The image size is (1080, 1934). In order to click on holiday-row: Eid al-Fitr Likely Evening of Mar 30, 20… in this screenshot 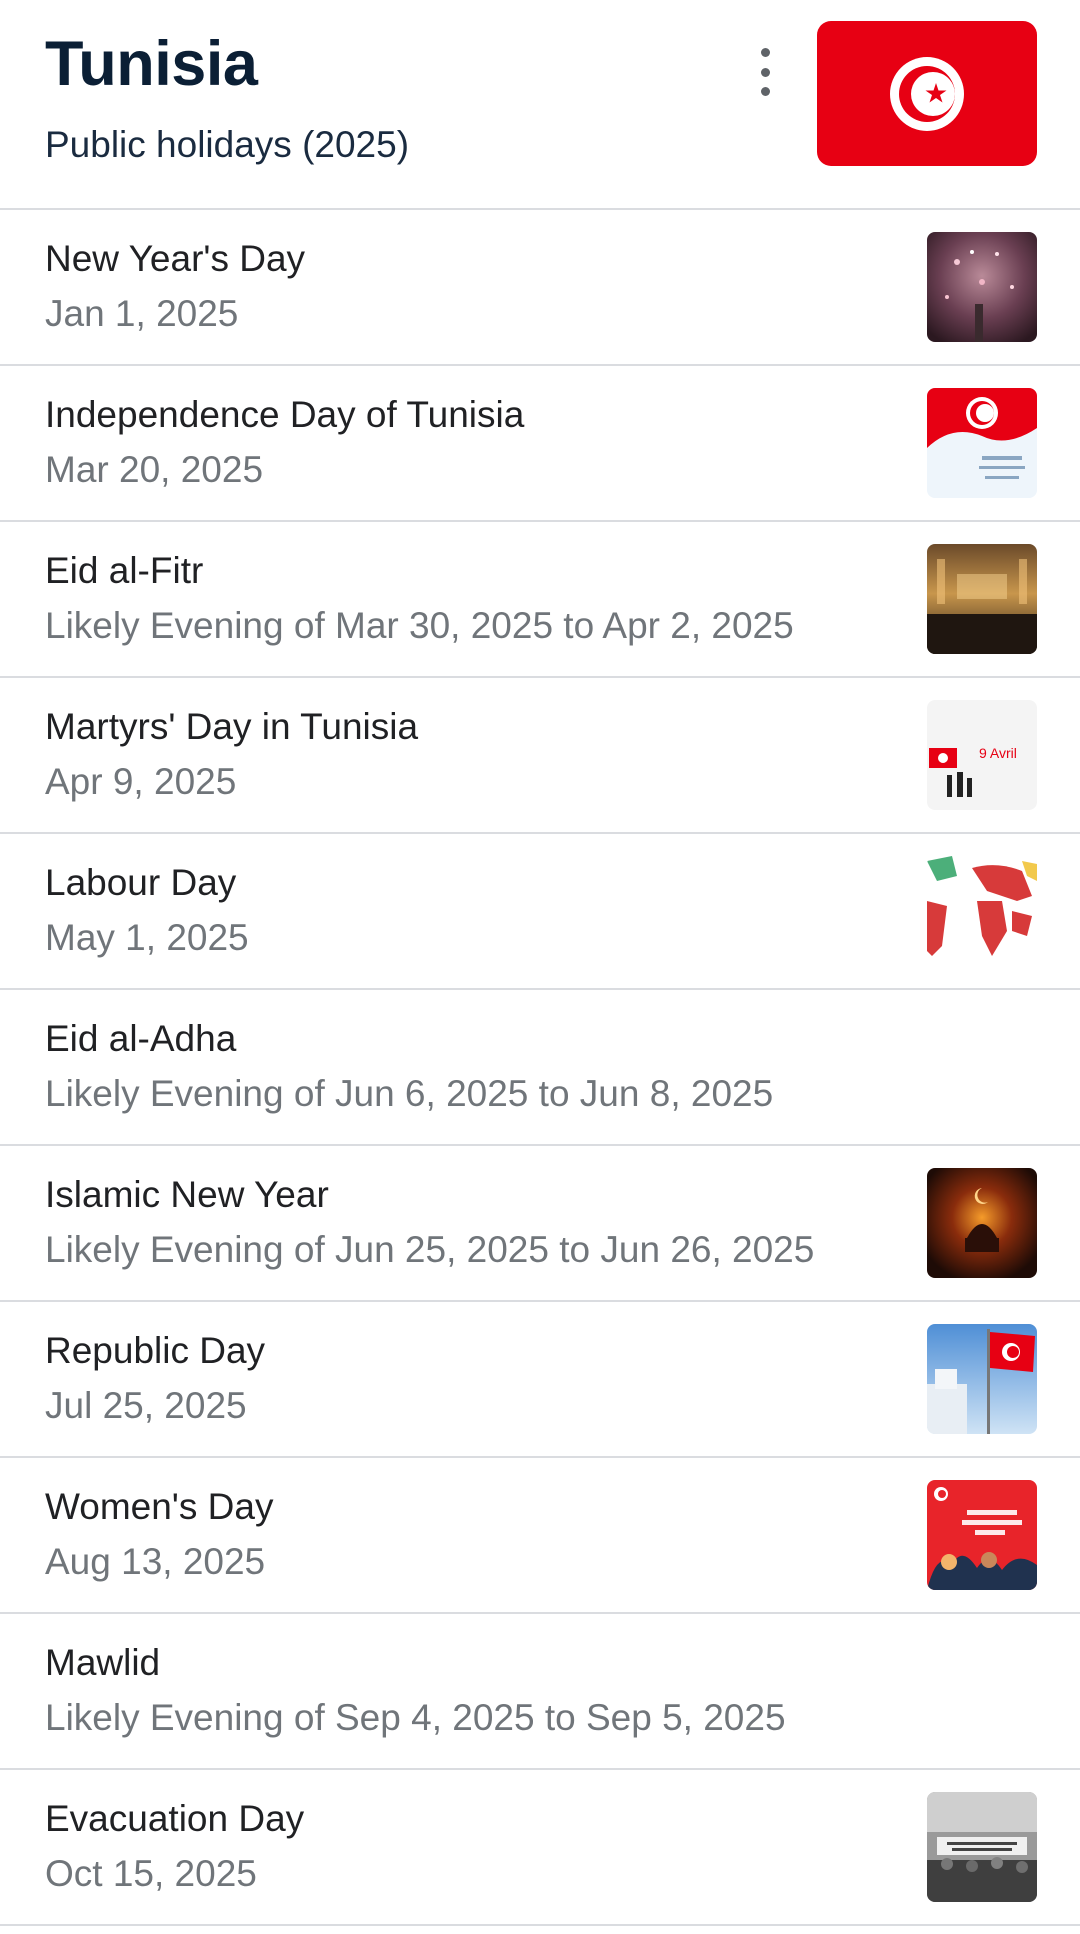, I will do `click(540, 600)`.